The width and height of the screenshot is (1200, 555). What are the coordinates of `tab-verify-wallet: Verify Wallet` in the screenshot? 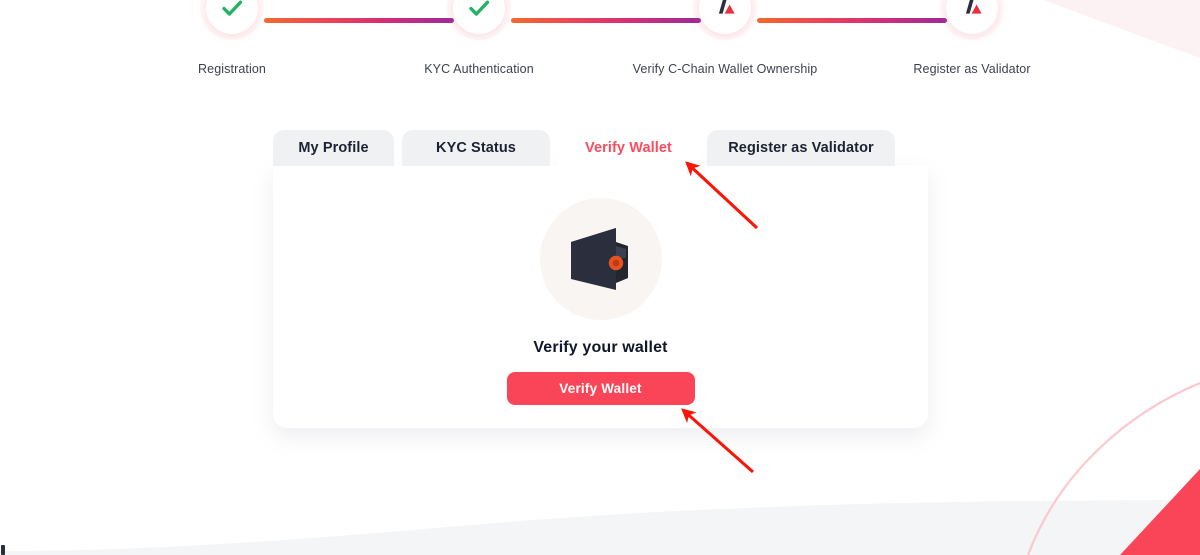 It's located at (628, 148).